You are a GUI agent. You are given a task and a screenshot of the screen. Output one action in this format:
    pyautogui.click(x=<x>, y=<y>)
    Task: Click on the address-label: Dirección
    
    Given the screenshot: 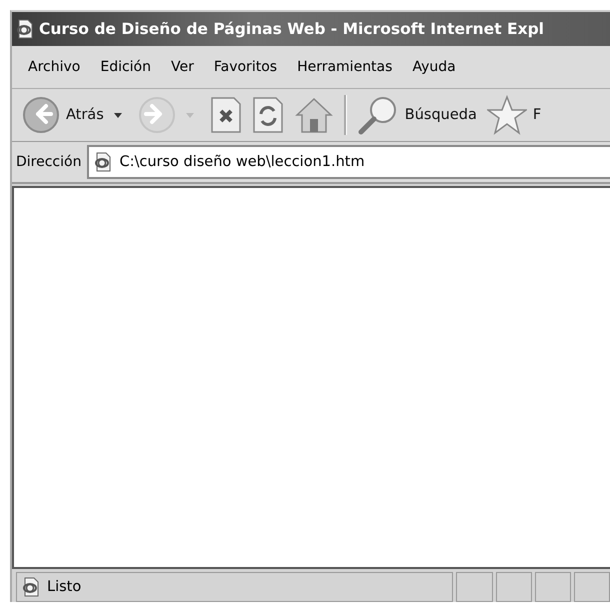 What is the action you would take?
    pyautogui.click(x=49, y=162)
    